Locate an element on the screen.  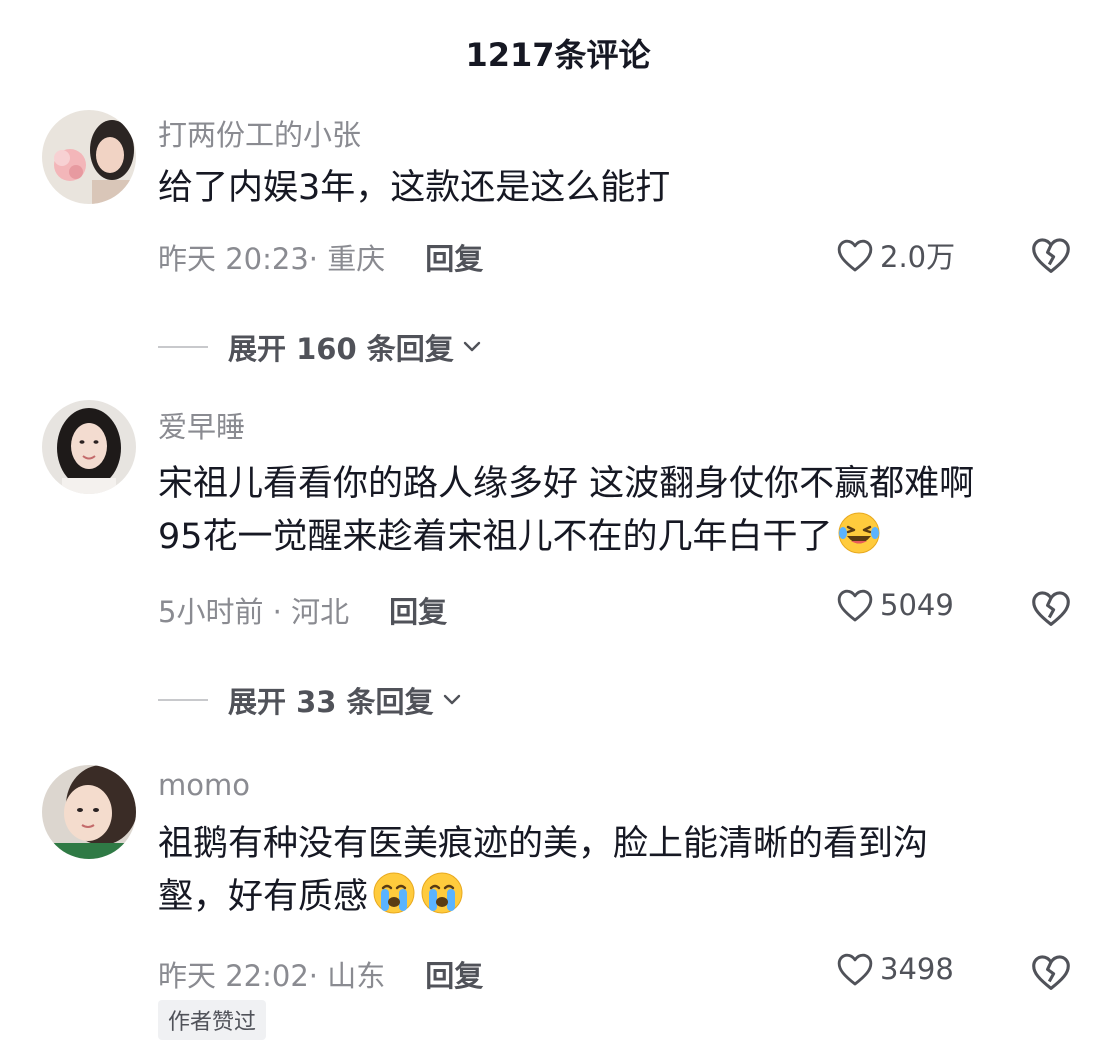
author-liked-badge: 作者赞过 is located at coordinates (212, 1020).